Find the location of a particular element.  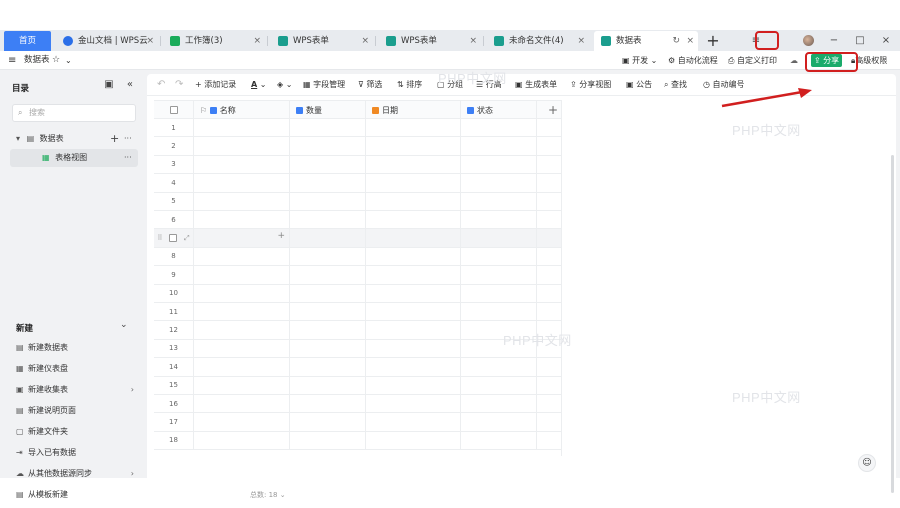

row-number: 6 is located at coordinates (174, 220).